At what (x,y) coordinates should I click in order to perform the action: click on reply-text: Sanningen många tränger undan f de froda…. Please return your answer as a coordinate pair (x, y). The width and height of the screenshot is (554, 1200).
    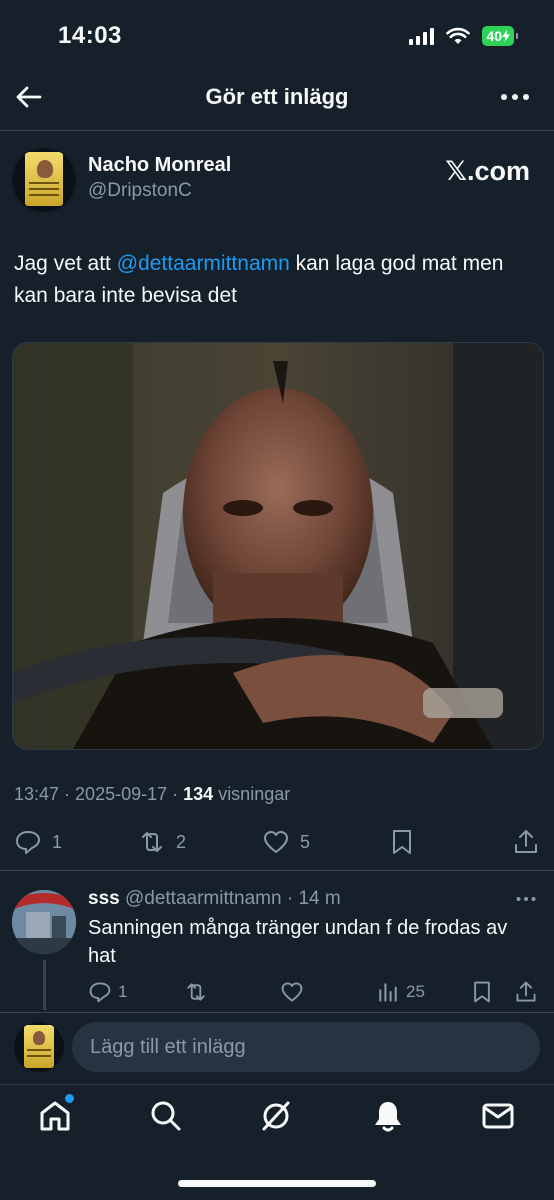
    Looking at the image, I should click on (298, 942).